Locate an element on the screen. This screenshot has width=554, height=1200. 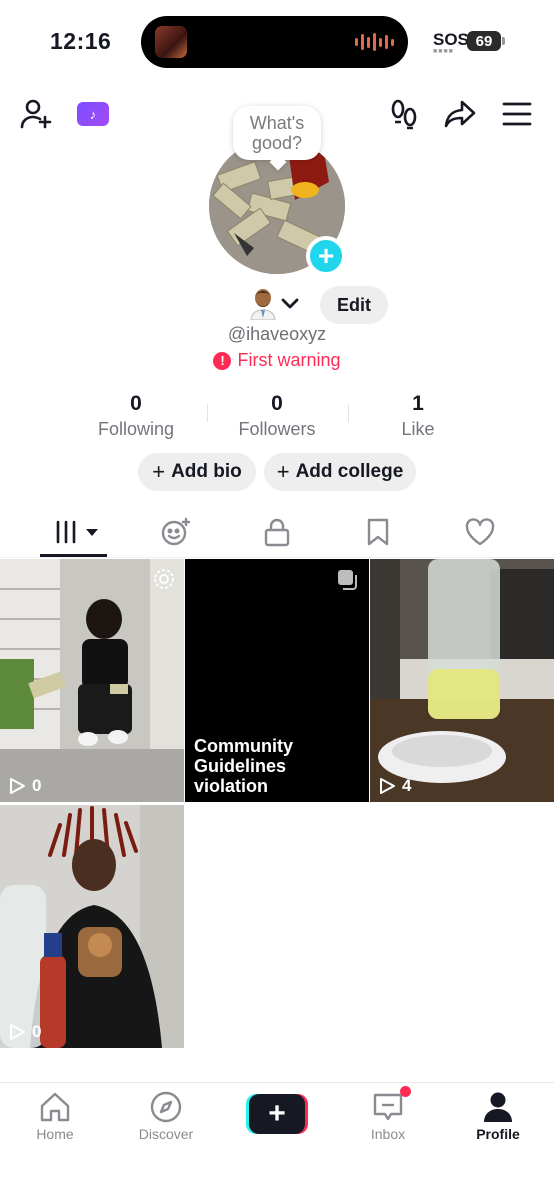
compass-icon is located at coordinates (166, 1107).